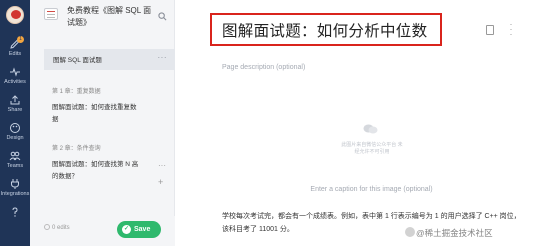 Image resolution: width=554 pixels, height=246 pixels. I want to click on rail-item-edits: 1 Edits, so click(15, 46).